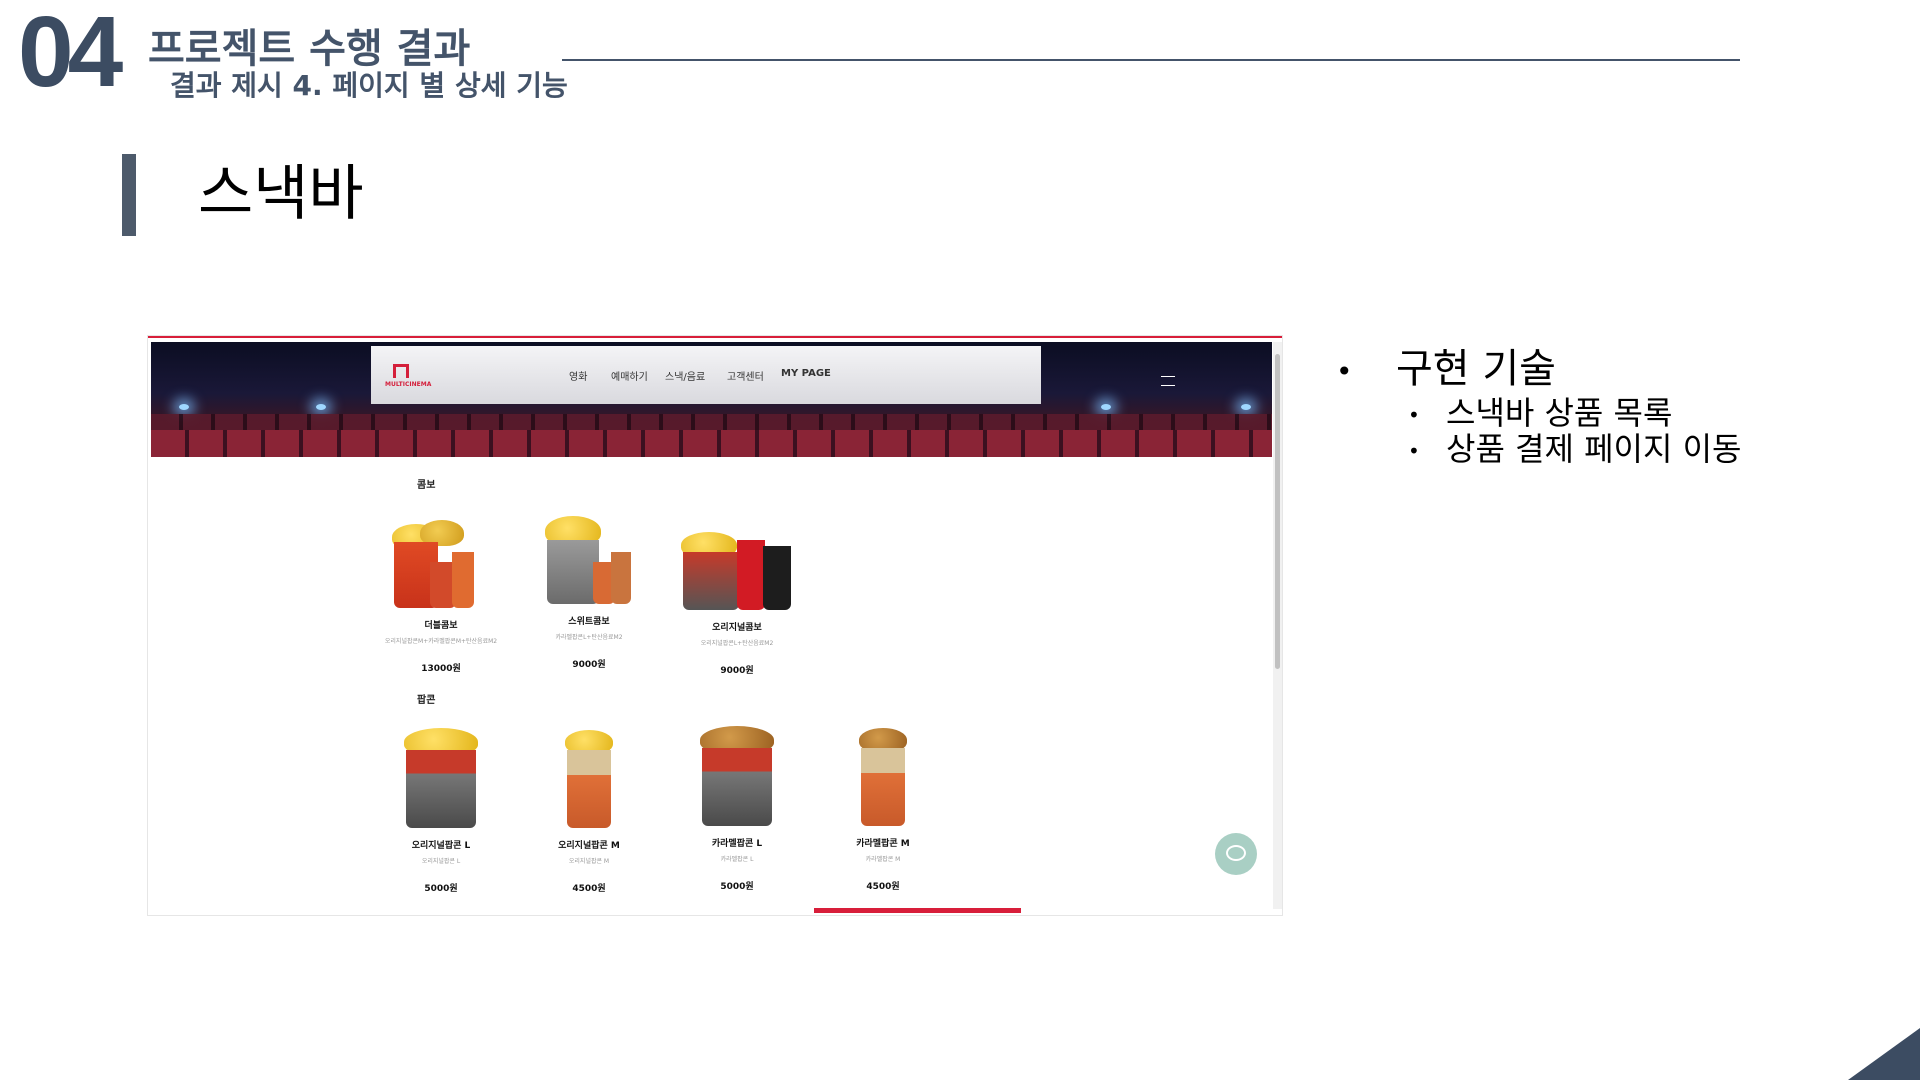 This screenshot has width=1920, height=1080. I want to click on logo-icon, so click(401, 371).